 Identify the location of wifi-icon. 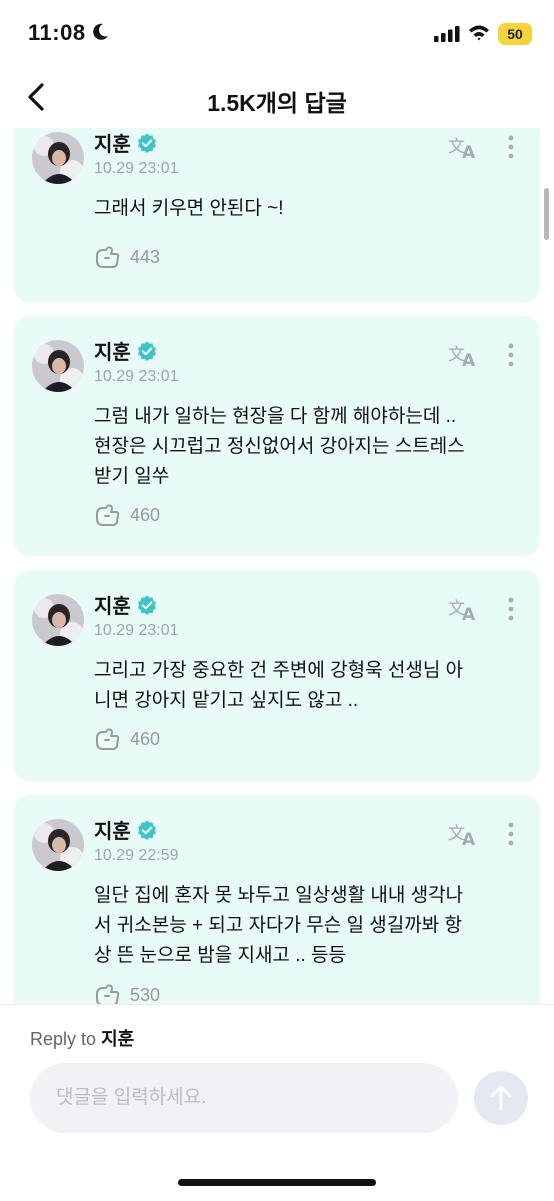
(479, 35).